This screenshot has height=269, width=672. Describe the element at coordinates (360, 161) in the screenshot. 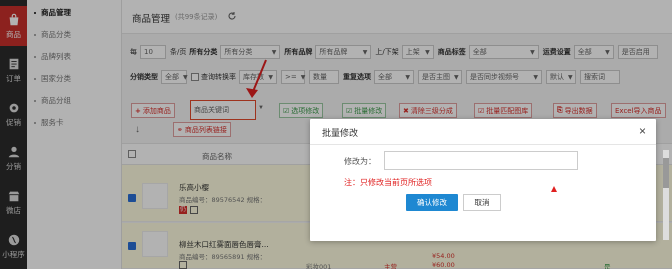

I see `modify-to-label: 修改为：` at that location.